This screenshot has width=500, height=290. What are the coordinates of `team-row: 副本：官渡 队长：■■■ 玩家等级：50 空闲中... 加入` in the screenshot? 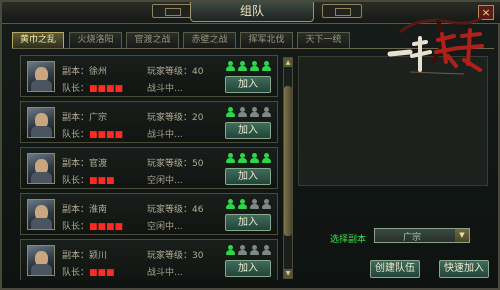 It's located at (149, 168).